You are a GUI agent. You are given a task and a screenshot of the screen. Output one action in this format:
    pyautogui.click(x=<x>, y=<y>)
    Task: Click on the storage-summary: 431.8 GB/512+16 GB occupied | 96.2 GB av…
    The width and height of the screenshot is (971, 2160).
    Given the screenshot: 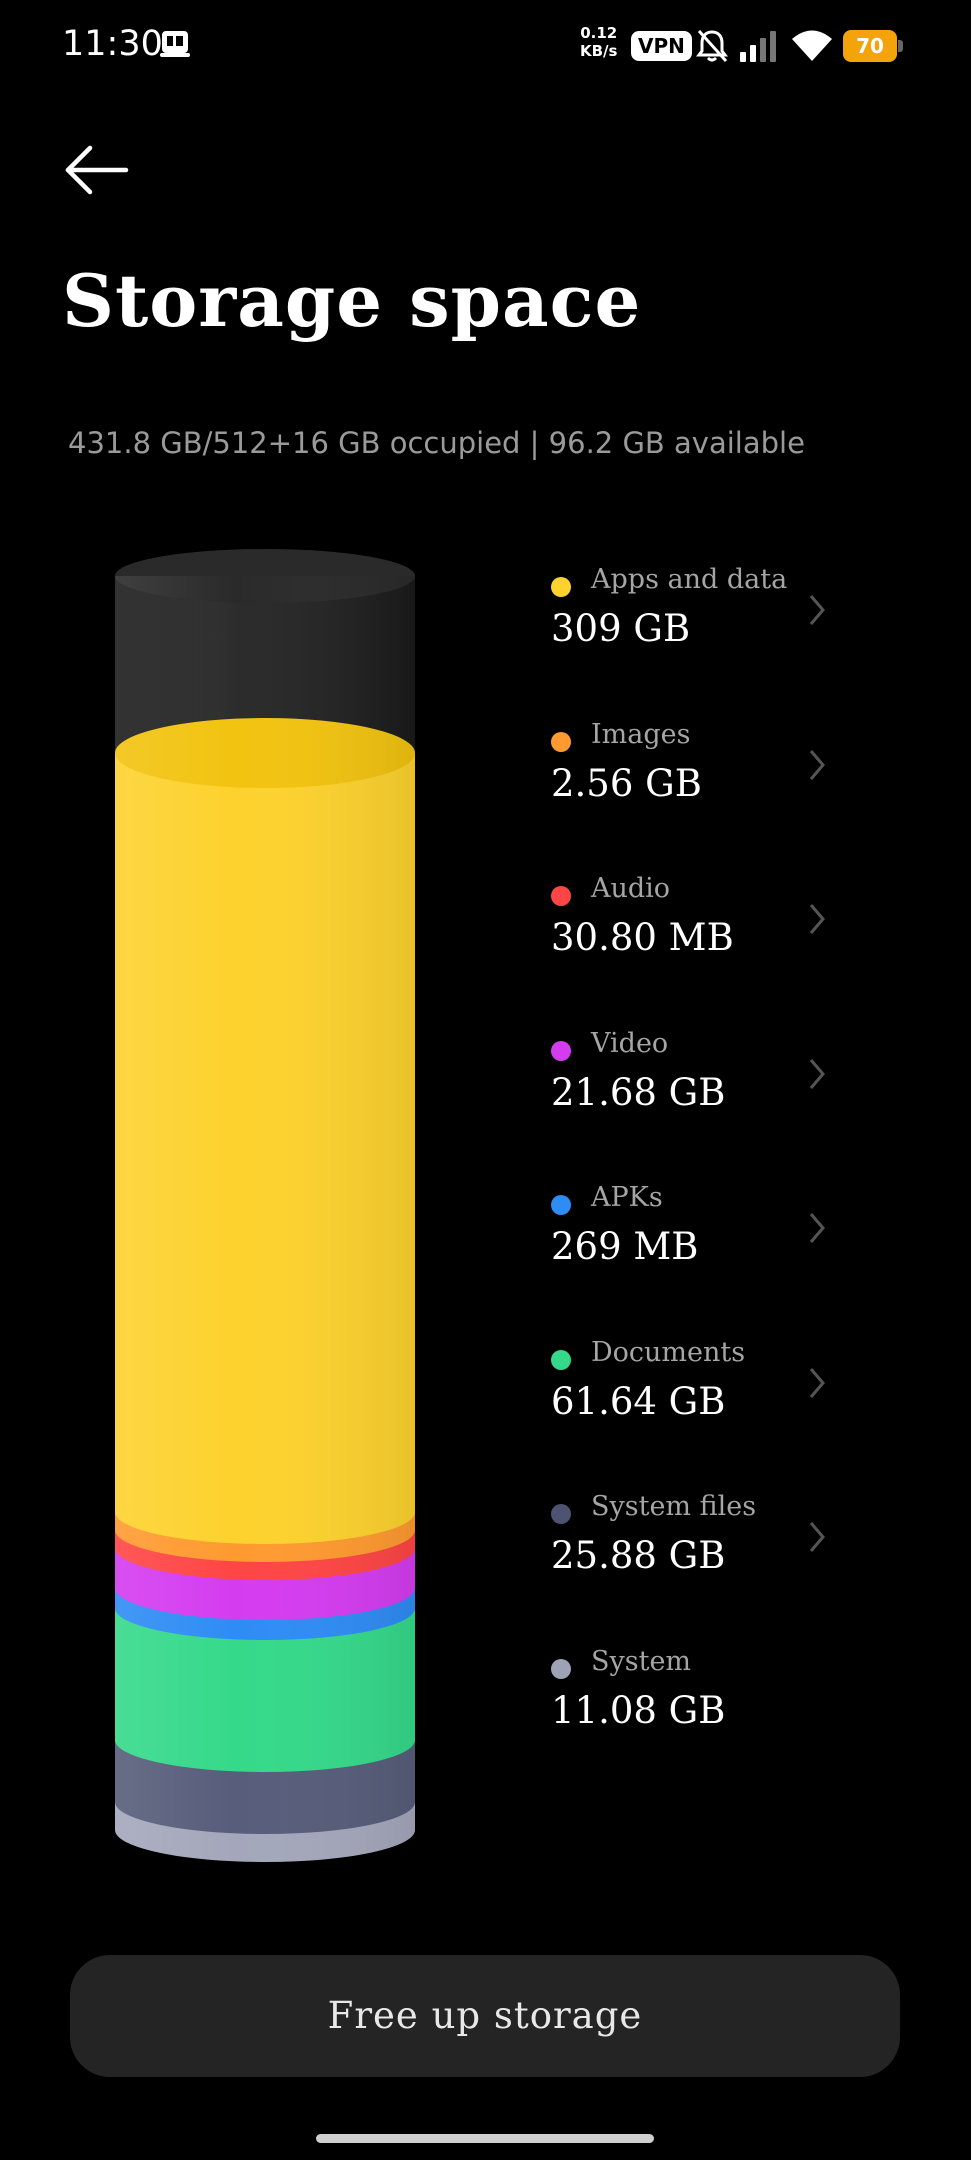 What is the action you would take?
    pyautogui.click(x=436, y=443)
    